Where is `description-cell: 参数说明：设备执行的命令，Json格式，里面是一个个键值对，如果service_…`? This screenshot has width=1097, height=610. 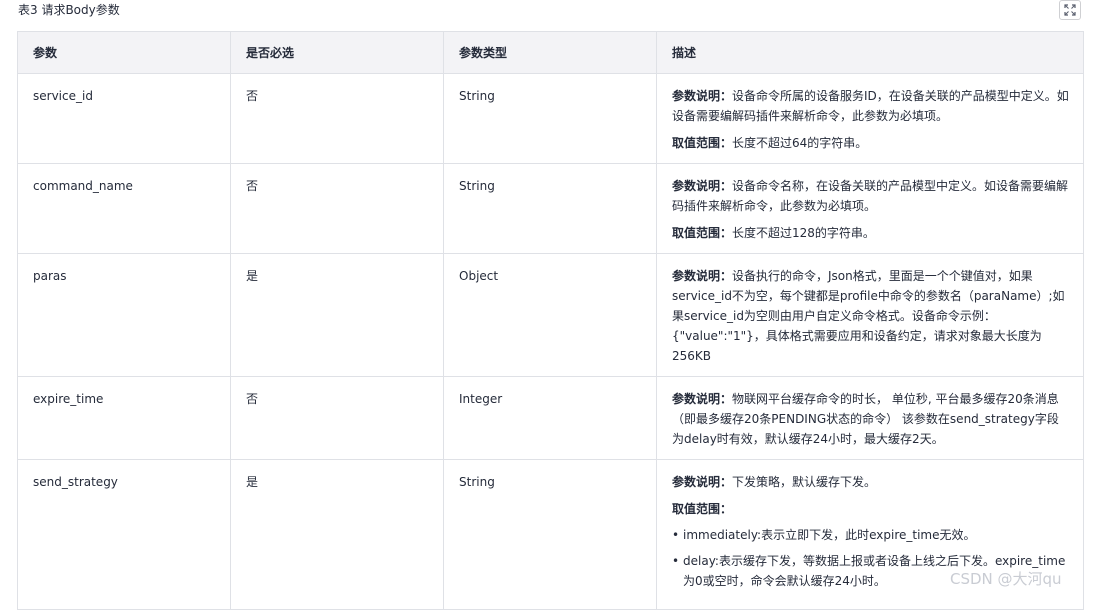
description-cell: 参数说明：设备执行的命令，Json格式，里面是一个个键值对，如果service_… is located at coordinates (870, 315).